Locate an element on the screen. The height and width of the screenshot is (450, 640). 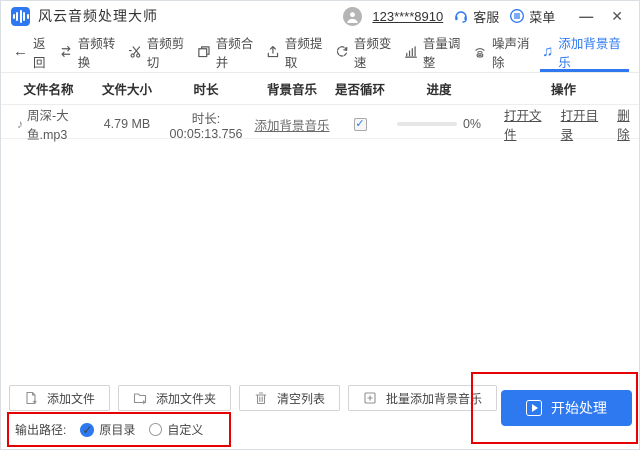
support-label: 客服 is located at coordinates (486, 17).